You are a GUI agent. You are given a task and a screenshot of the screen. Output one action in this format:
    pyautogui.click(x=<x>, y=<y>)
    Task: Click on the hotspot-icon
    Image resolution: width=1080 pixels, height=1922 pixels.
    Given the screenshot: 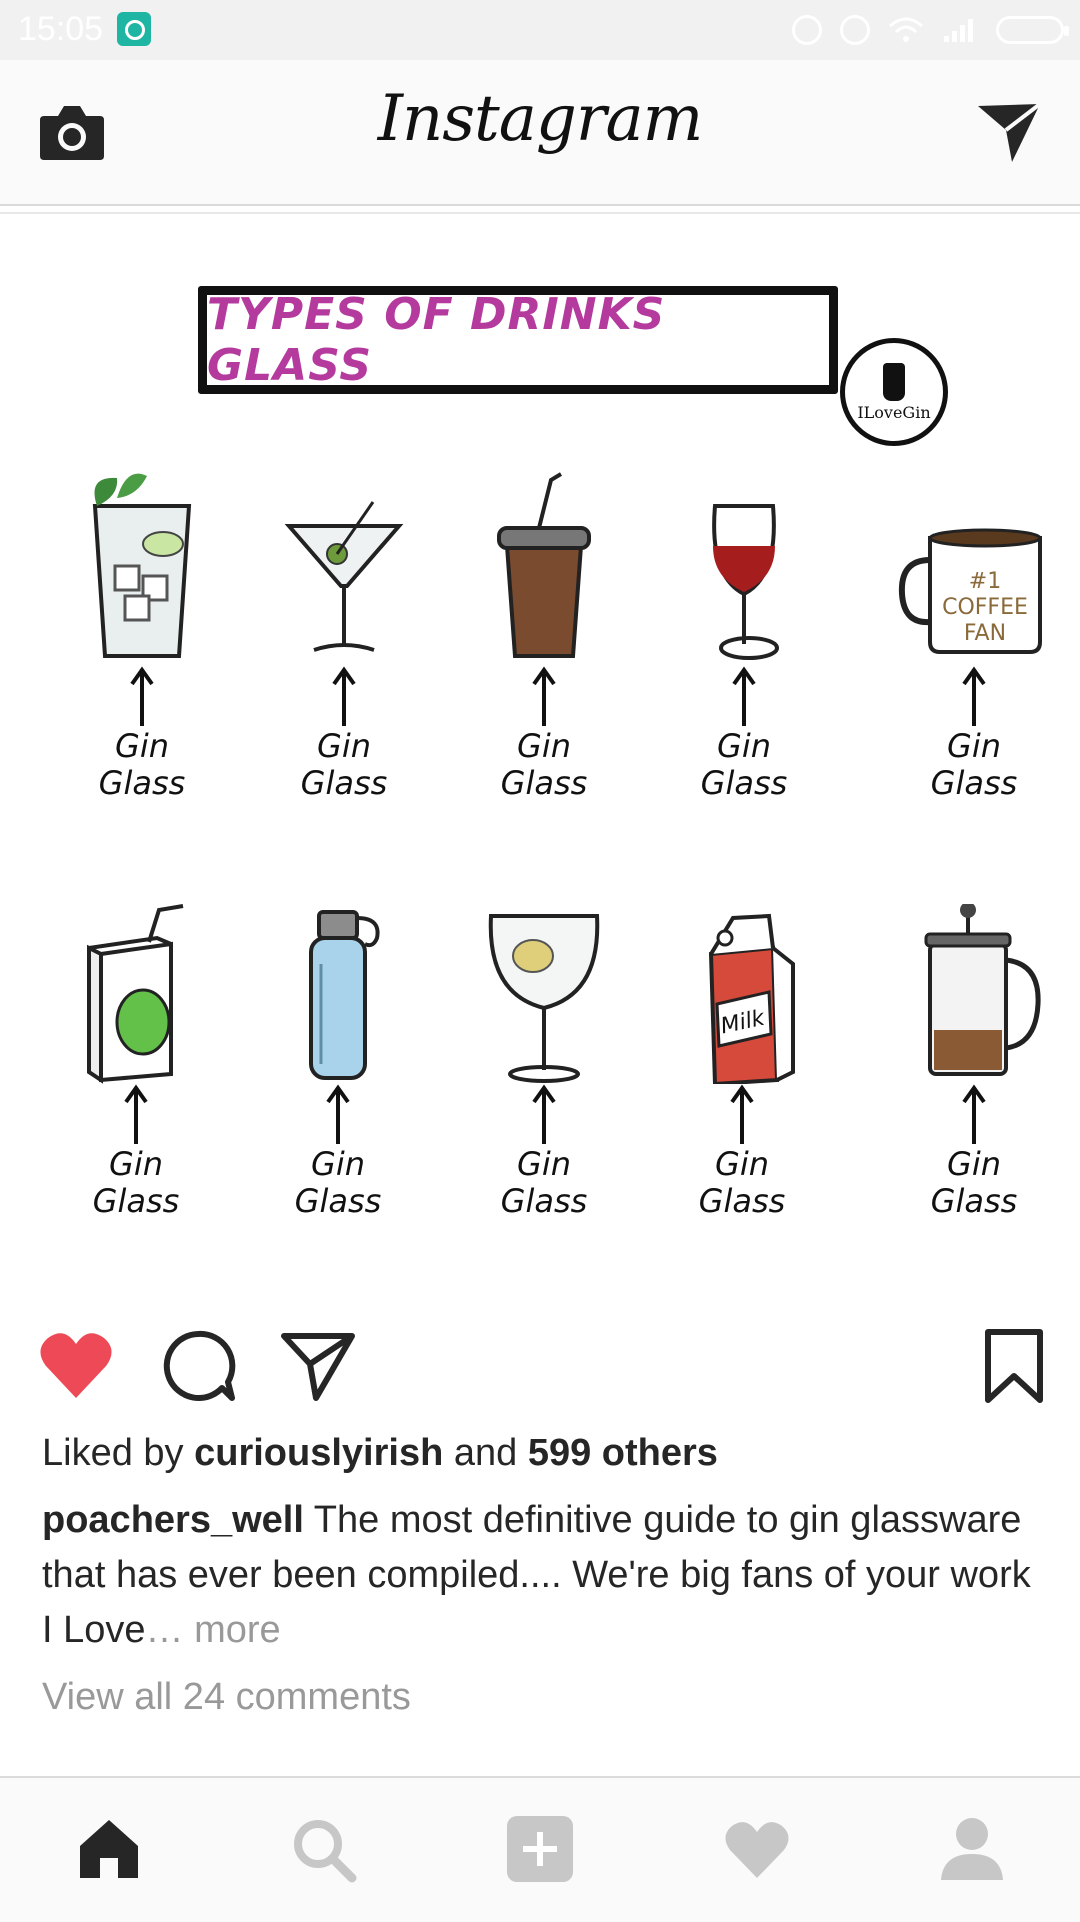 What is the action you would take?
    pyautogui.click(x=807, y=30)
    